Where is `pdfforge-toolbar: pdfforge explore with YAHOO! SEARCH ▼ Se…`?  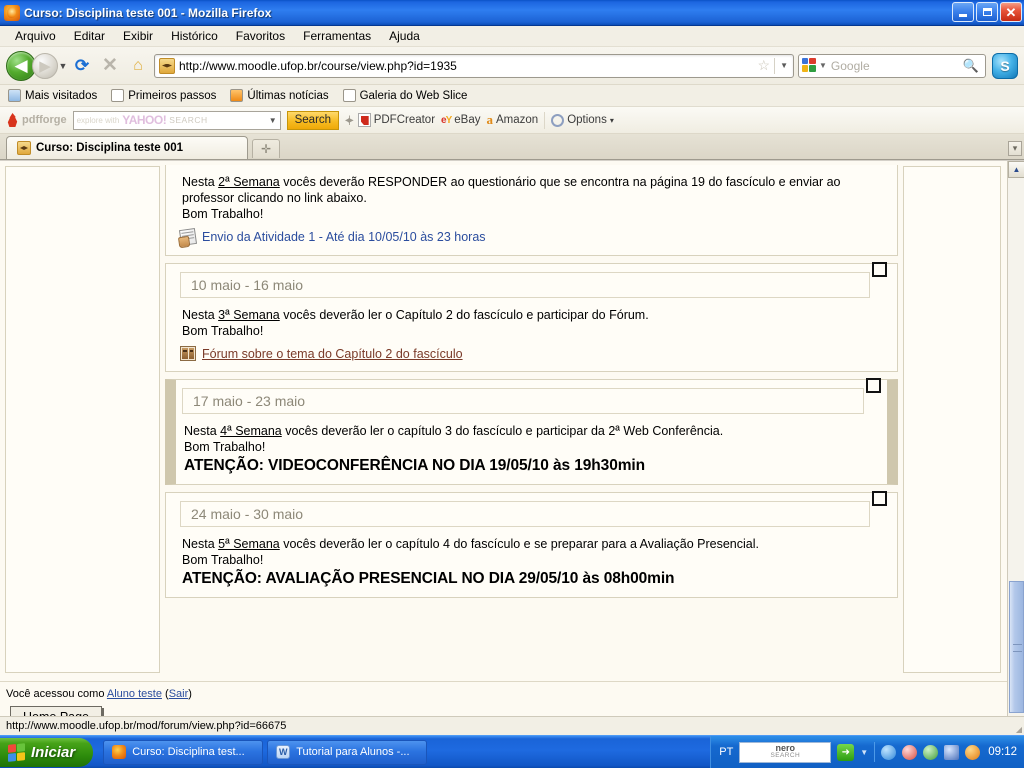 pdfforge-toolbar: pdfforge explore with YAHOO! SEARCH ▼ Se… is located at coordinates (512, 120).